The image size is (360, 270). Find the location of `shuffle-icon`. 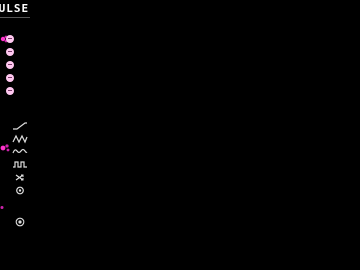

shuffle-icon is located at coordinates (20, 177).